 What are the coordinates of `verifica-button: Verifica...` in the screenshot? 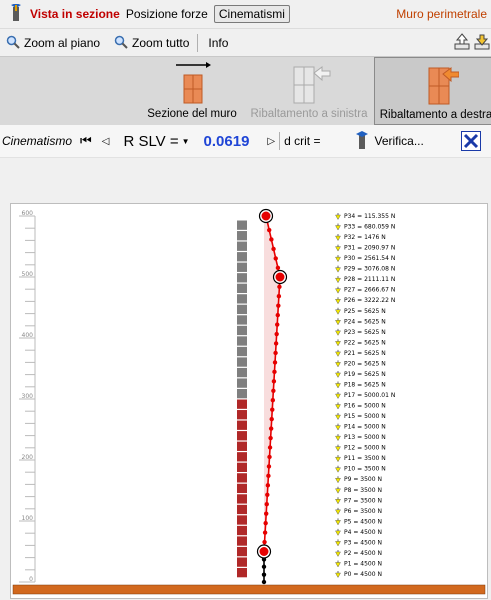 It's located at (389, 141).